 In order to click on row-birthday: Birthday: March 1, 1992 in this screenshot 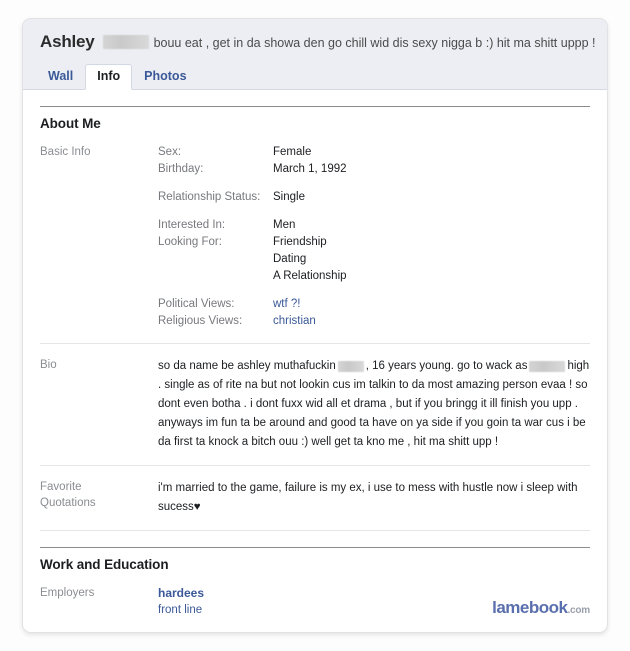, I will do `click(374, 169)`.